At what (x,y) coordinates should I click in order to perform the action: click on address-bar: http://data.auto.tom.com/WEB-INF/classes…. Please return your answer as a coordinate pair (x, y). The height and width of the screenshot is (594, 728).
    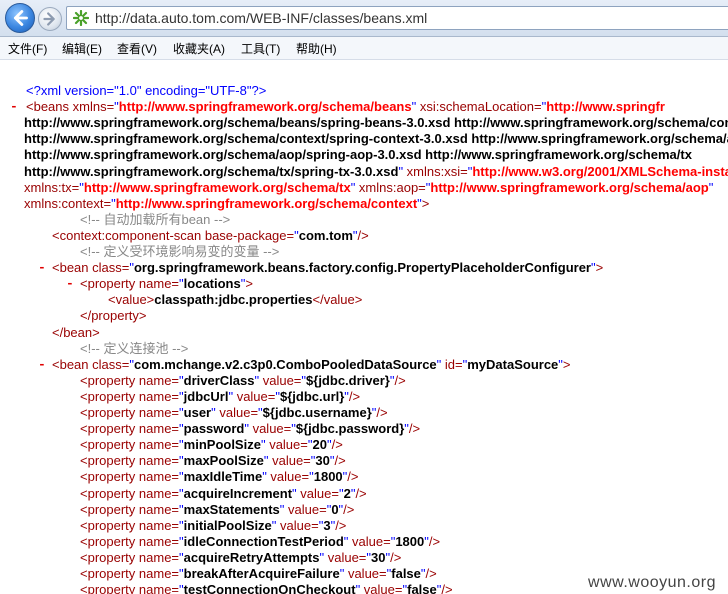
    Looking at the image, I should click on (397, 18).